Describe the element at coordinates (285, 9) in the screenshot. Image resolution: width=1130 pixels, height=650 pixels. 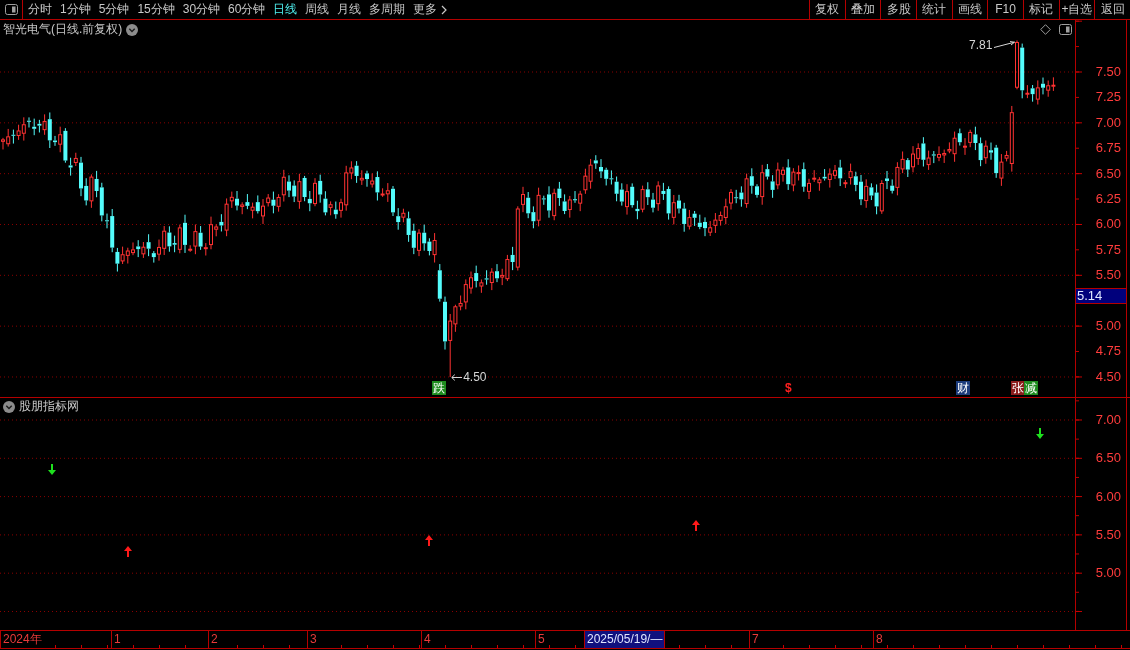
I see `period-tab: 日线` at that location.